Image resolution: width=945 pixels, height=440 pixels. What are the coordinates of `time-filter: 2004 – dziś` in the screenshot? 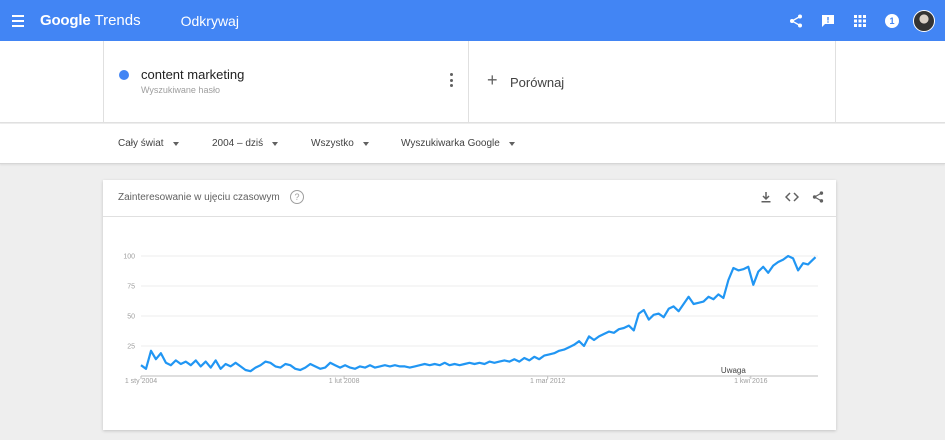 It's located at (245, 143).